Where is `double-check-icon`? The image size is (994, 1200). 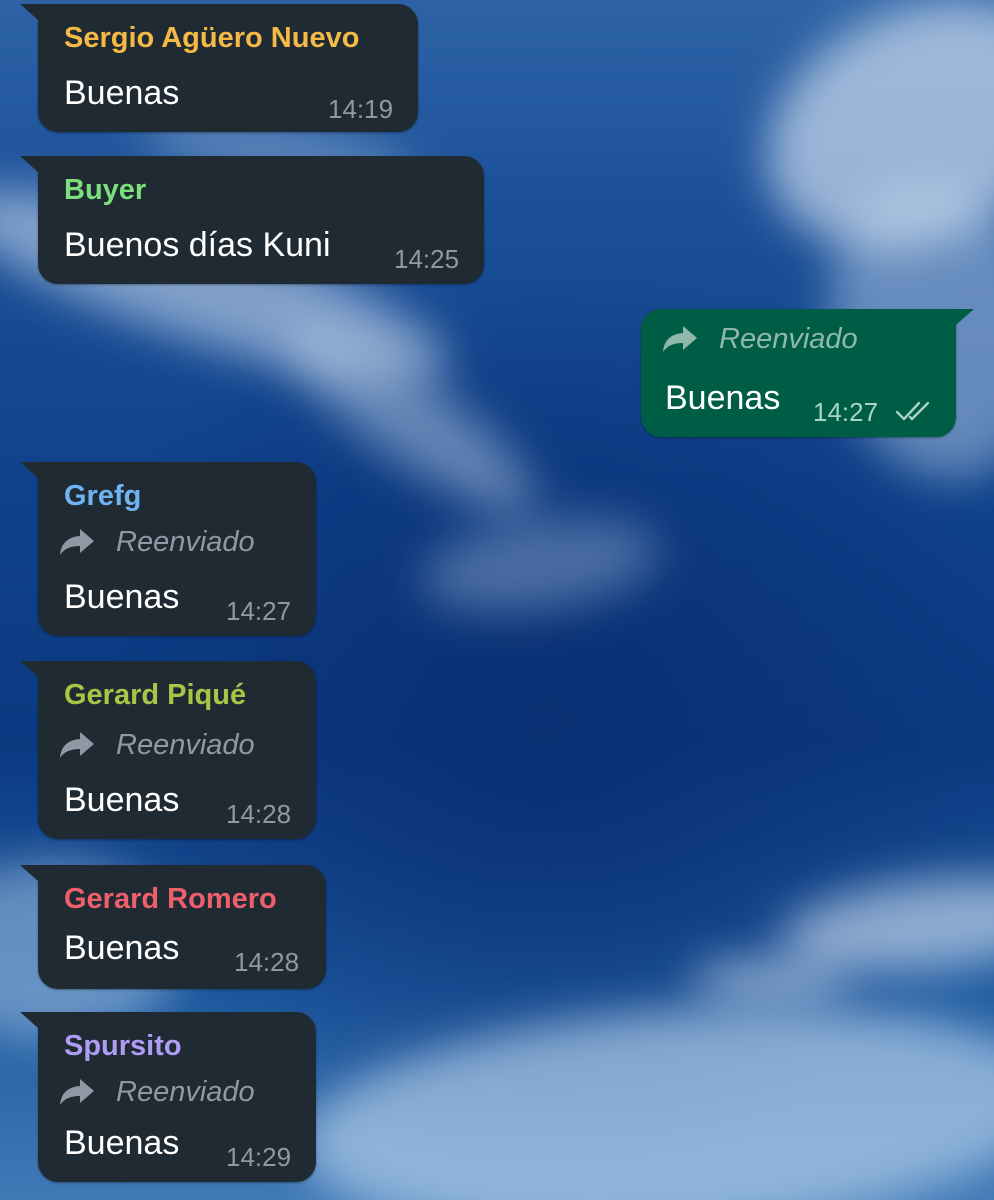
double-check-icon is located at coordinates (912, 411).